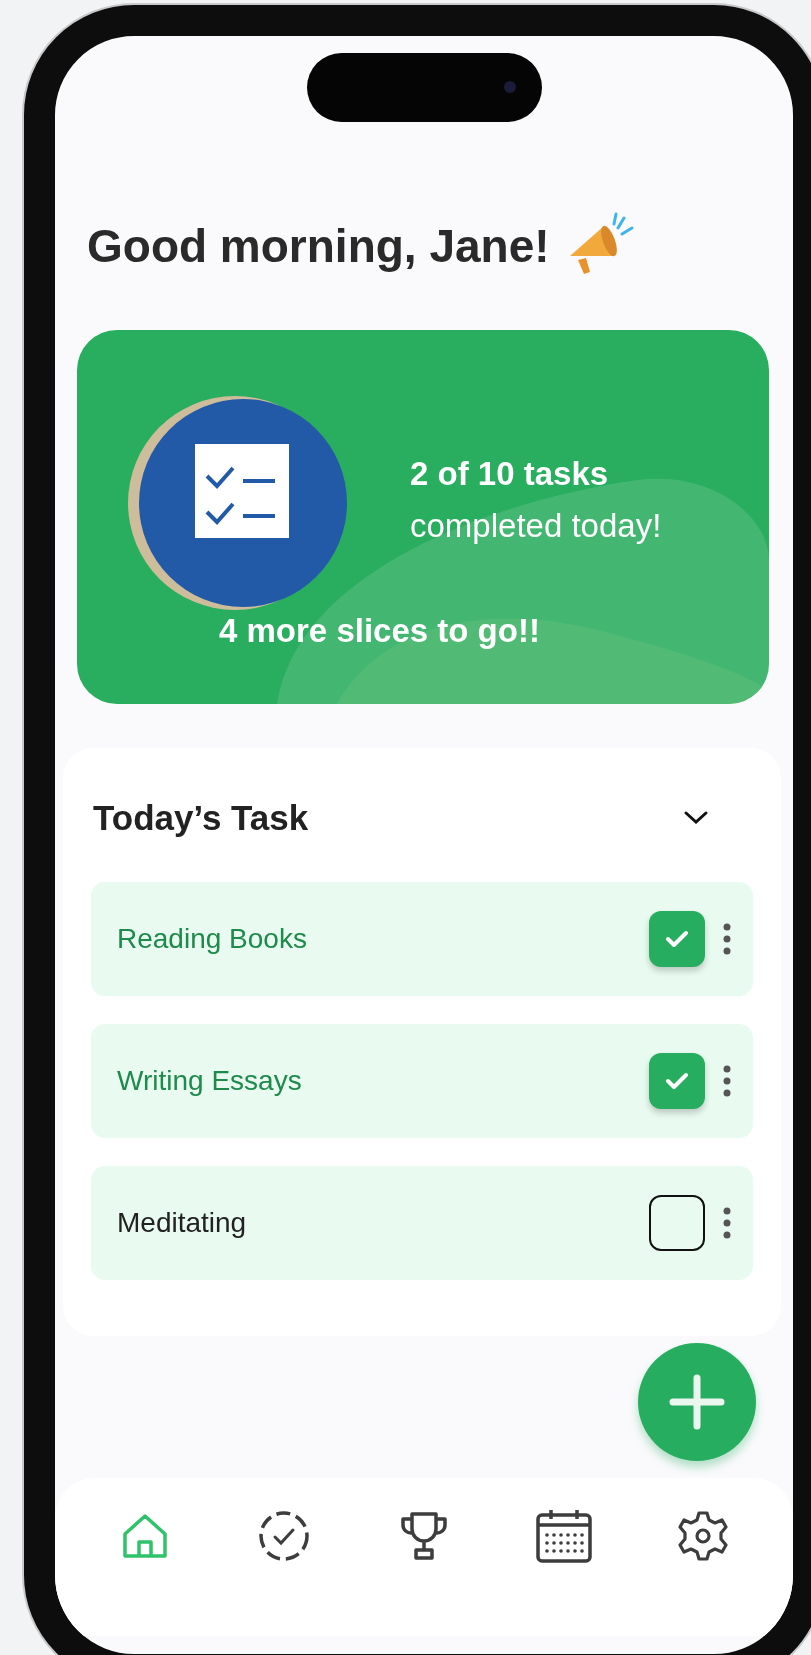 The image size is (811, 1655). What do you see at coordinates (696, 818) in the screenshot?
I see `chevron-down-icon` at bounding box center [696, 818].